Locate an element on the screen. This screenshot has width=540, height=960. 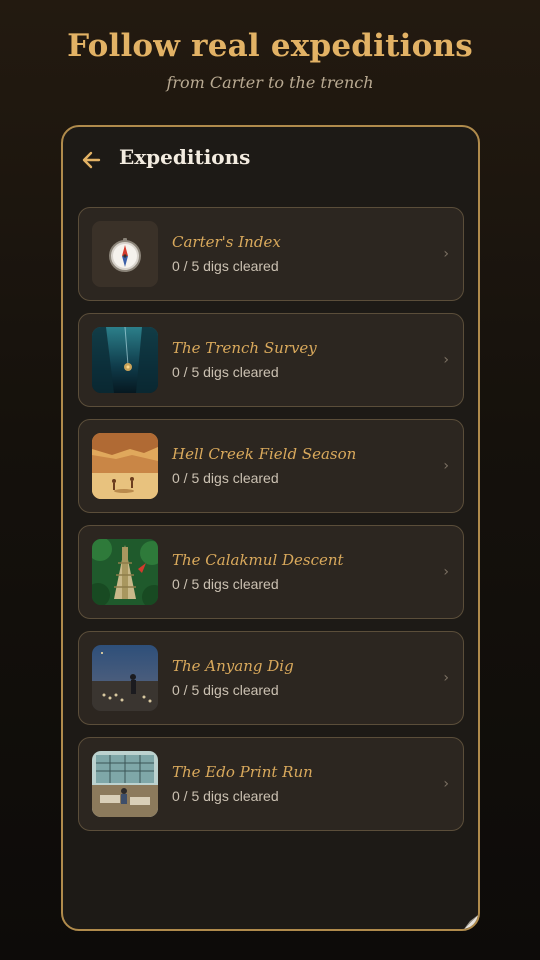
expedition-title: The Calakmul Descent is located at coordinates (258, 560).